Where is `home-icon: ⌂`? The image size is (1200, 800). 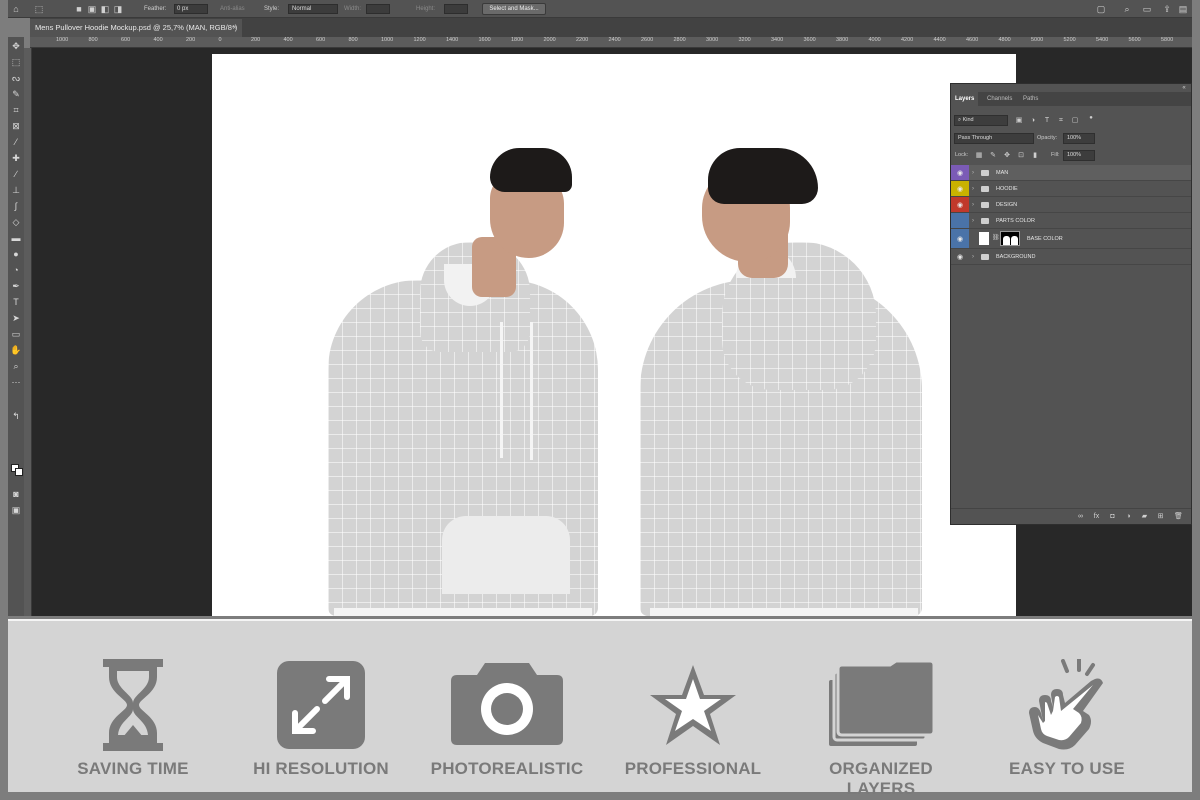 home-icon: ⌂ is located at coordinates (16, 9).